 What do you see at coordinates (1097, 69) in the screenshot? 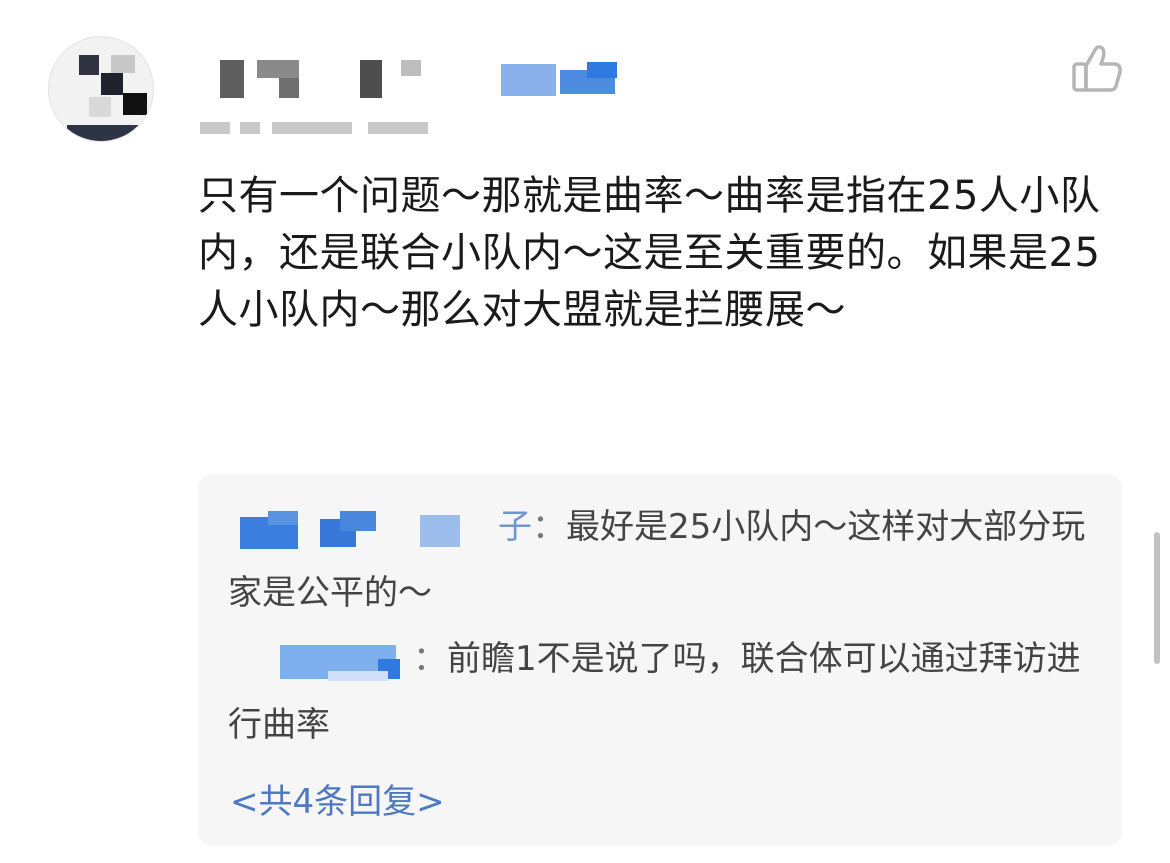
I see `thumbs-up-icon` at bounding box center [1097, 69].